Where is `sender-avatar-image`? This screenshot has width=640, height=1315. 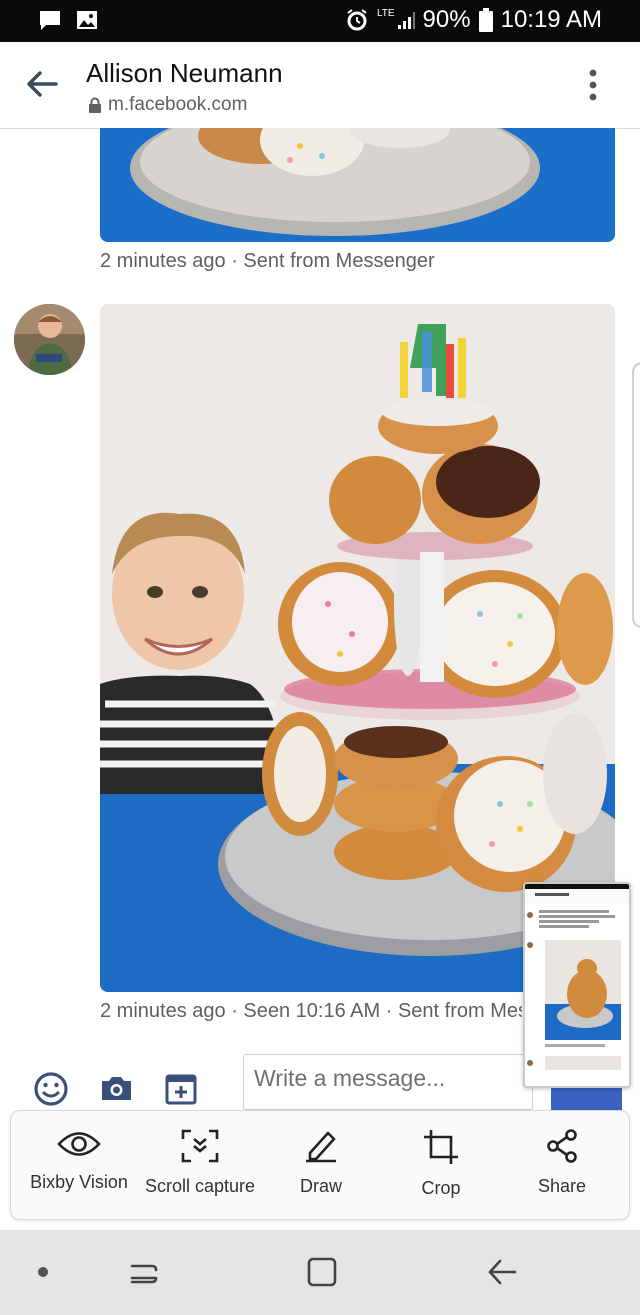
sender-avatar-image is located at coordinates (49, 339).